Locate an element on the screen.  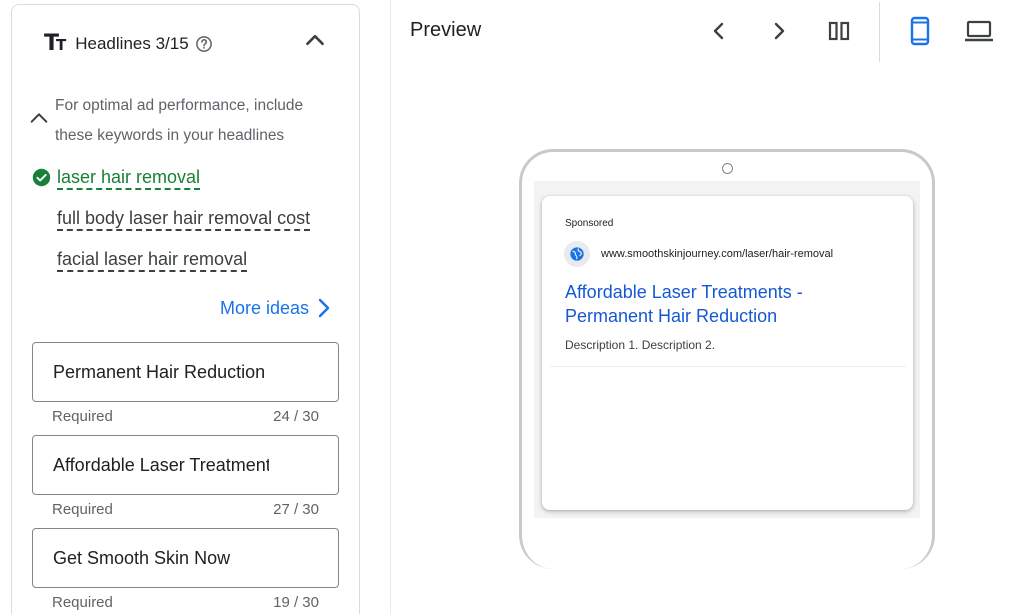
ad-divider is located at coordinates (728, 366).